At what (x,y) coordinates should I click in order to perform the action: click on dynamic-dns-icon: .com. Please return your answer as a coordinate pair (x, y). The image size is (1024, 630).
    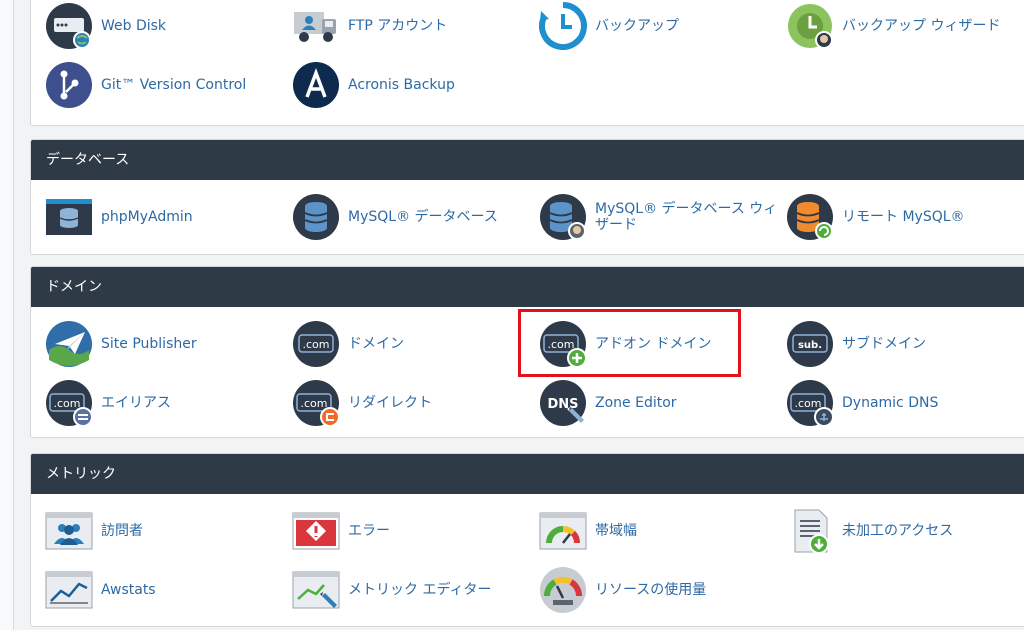
    Looking at the image, I should click on (810, 403).